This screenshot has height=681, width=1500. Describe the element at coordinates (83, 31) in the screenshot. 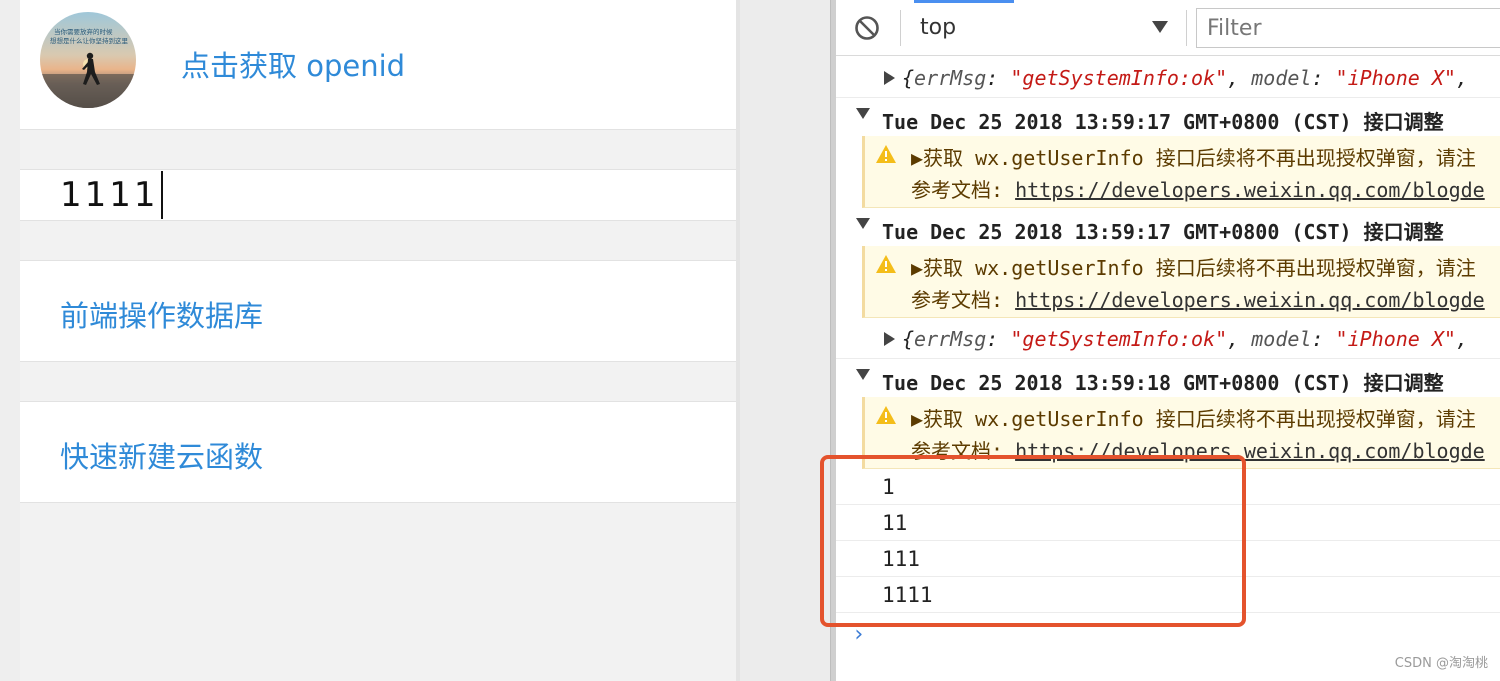

I see `avatar-caption-1: 当你需要放弃的时候` at that location.